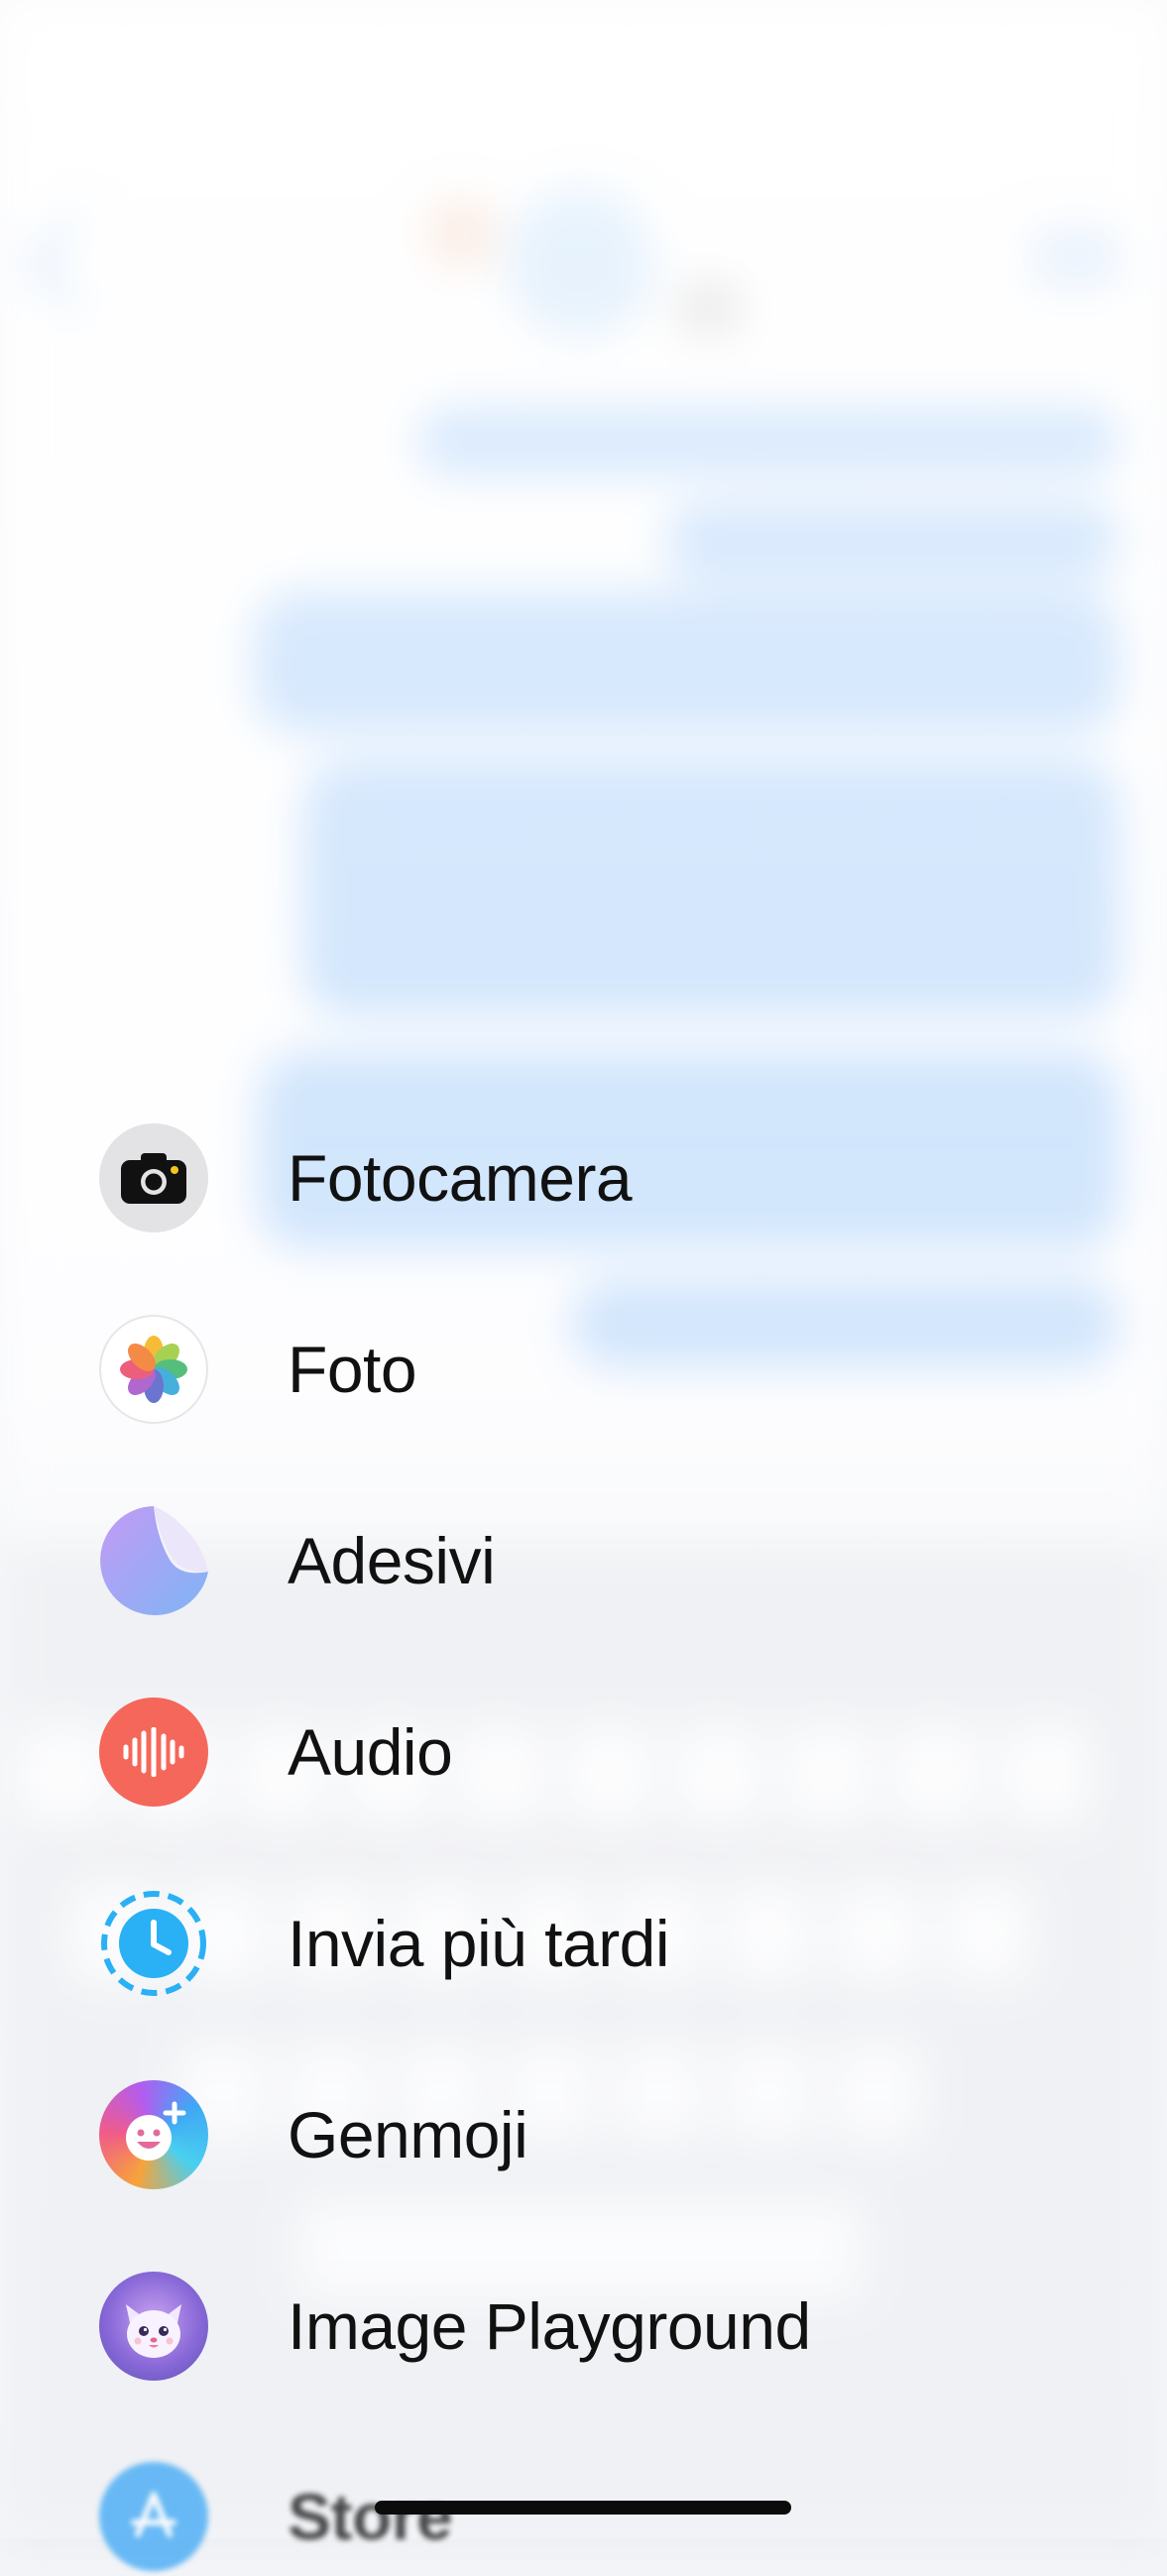 This screenshot has width=1167, height=2576. Describe the element at coordinates (370, 1752) in the screenshot. I see `menu-item-label: Audio` at that location.